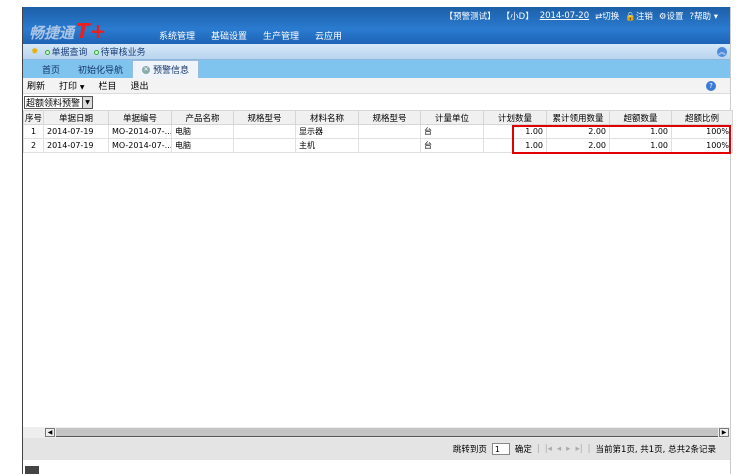 The image size is (742, 474). I want to click on nav-production: 生产管理, so click(281, 35).